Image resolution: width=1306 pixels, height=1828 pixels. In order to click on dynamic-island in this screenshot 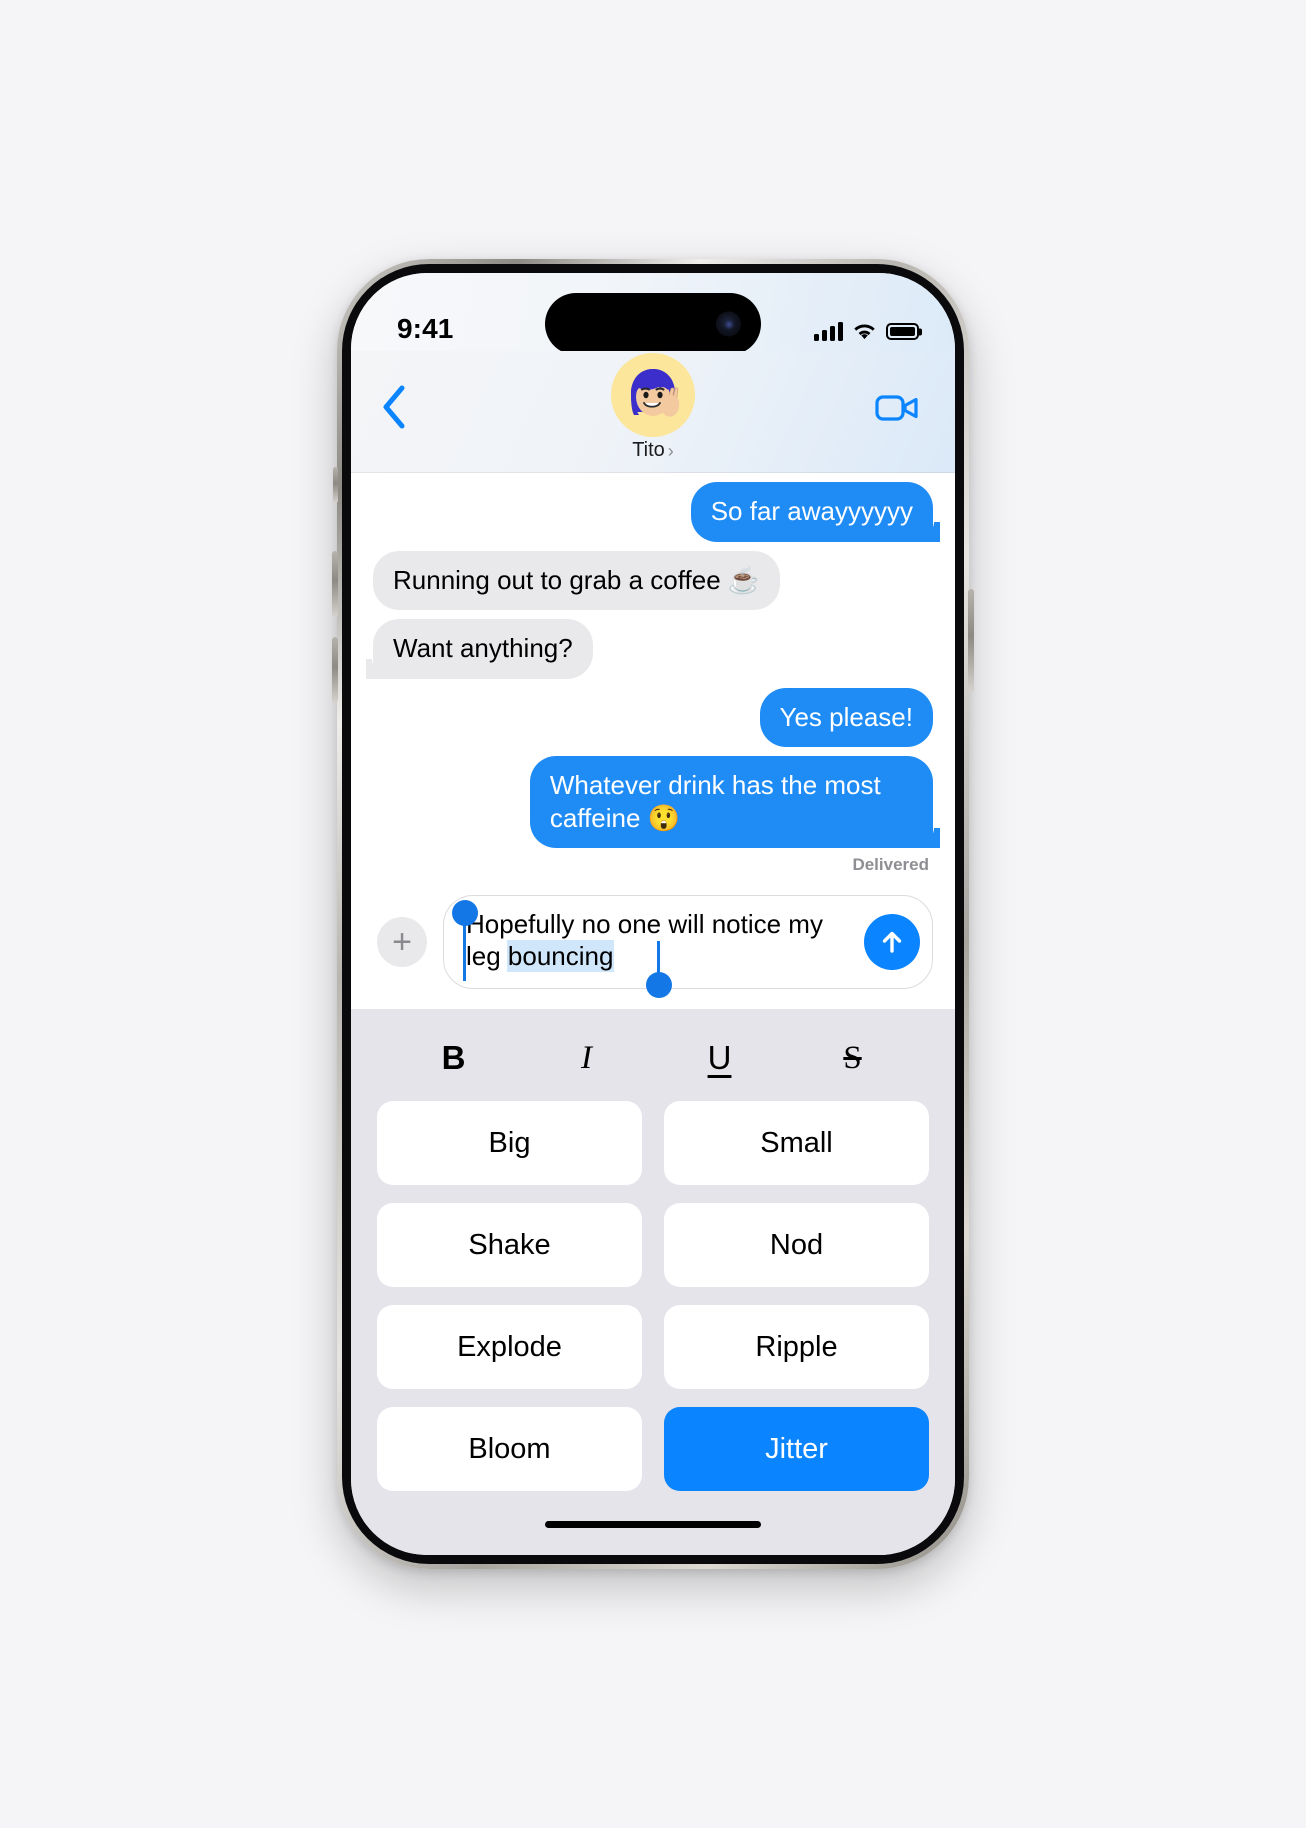, I will do `click(653, 324)`.